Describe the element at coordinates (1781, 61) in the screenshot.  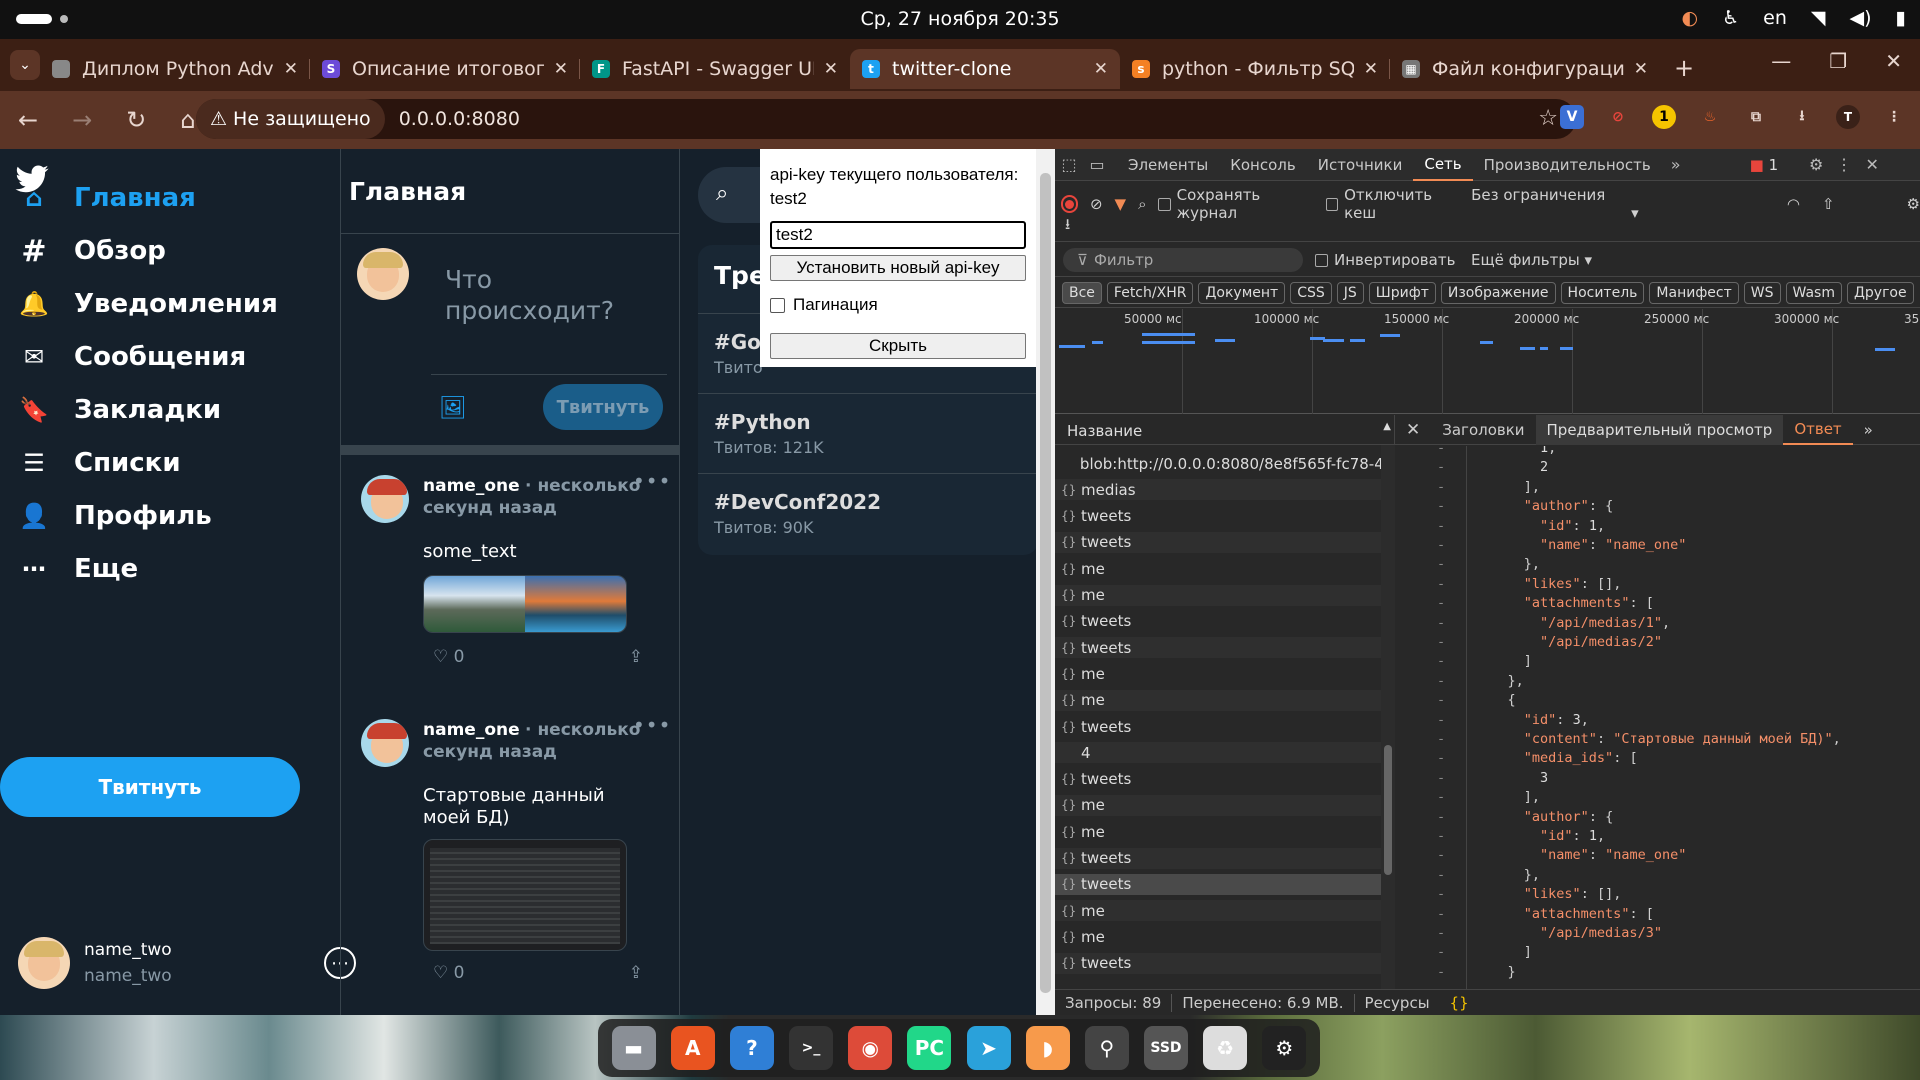
I see `minimize-button: —` at that location.